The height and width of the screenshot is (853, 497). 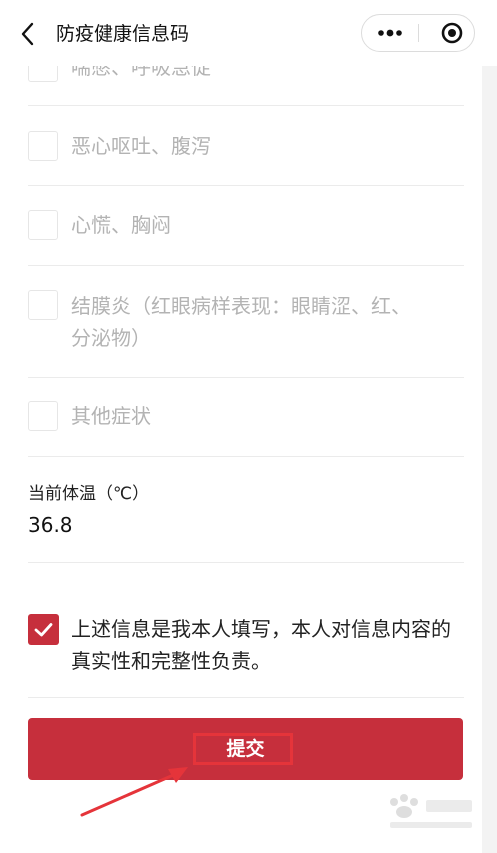 I want to click on page-title: 防疫健康信息码, so click(x=123, y=34).